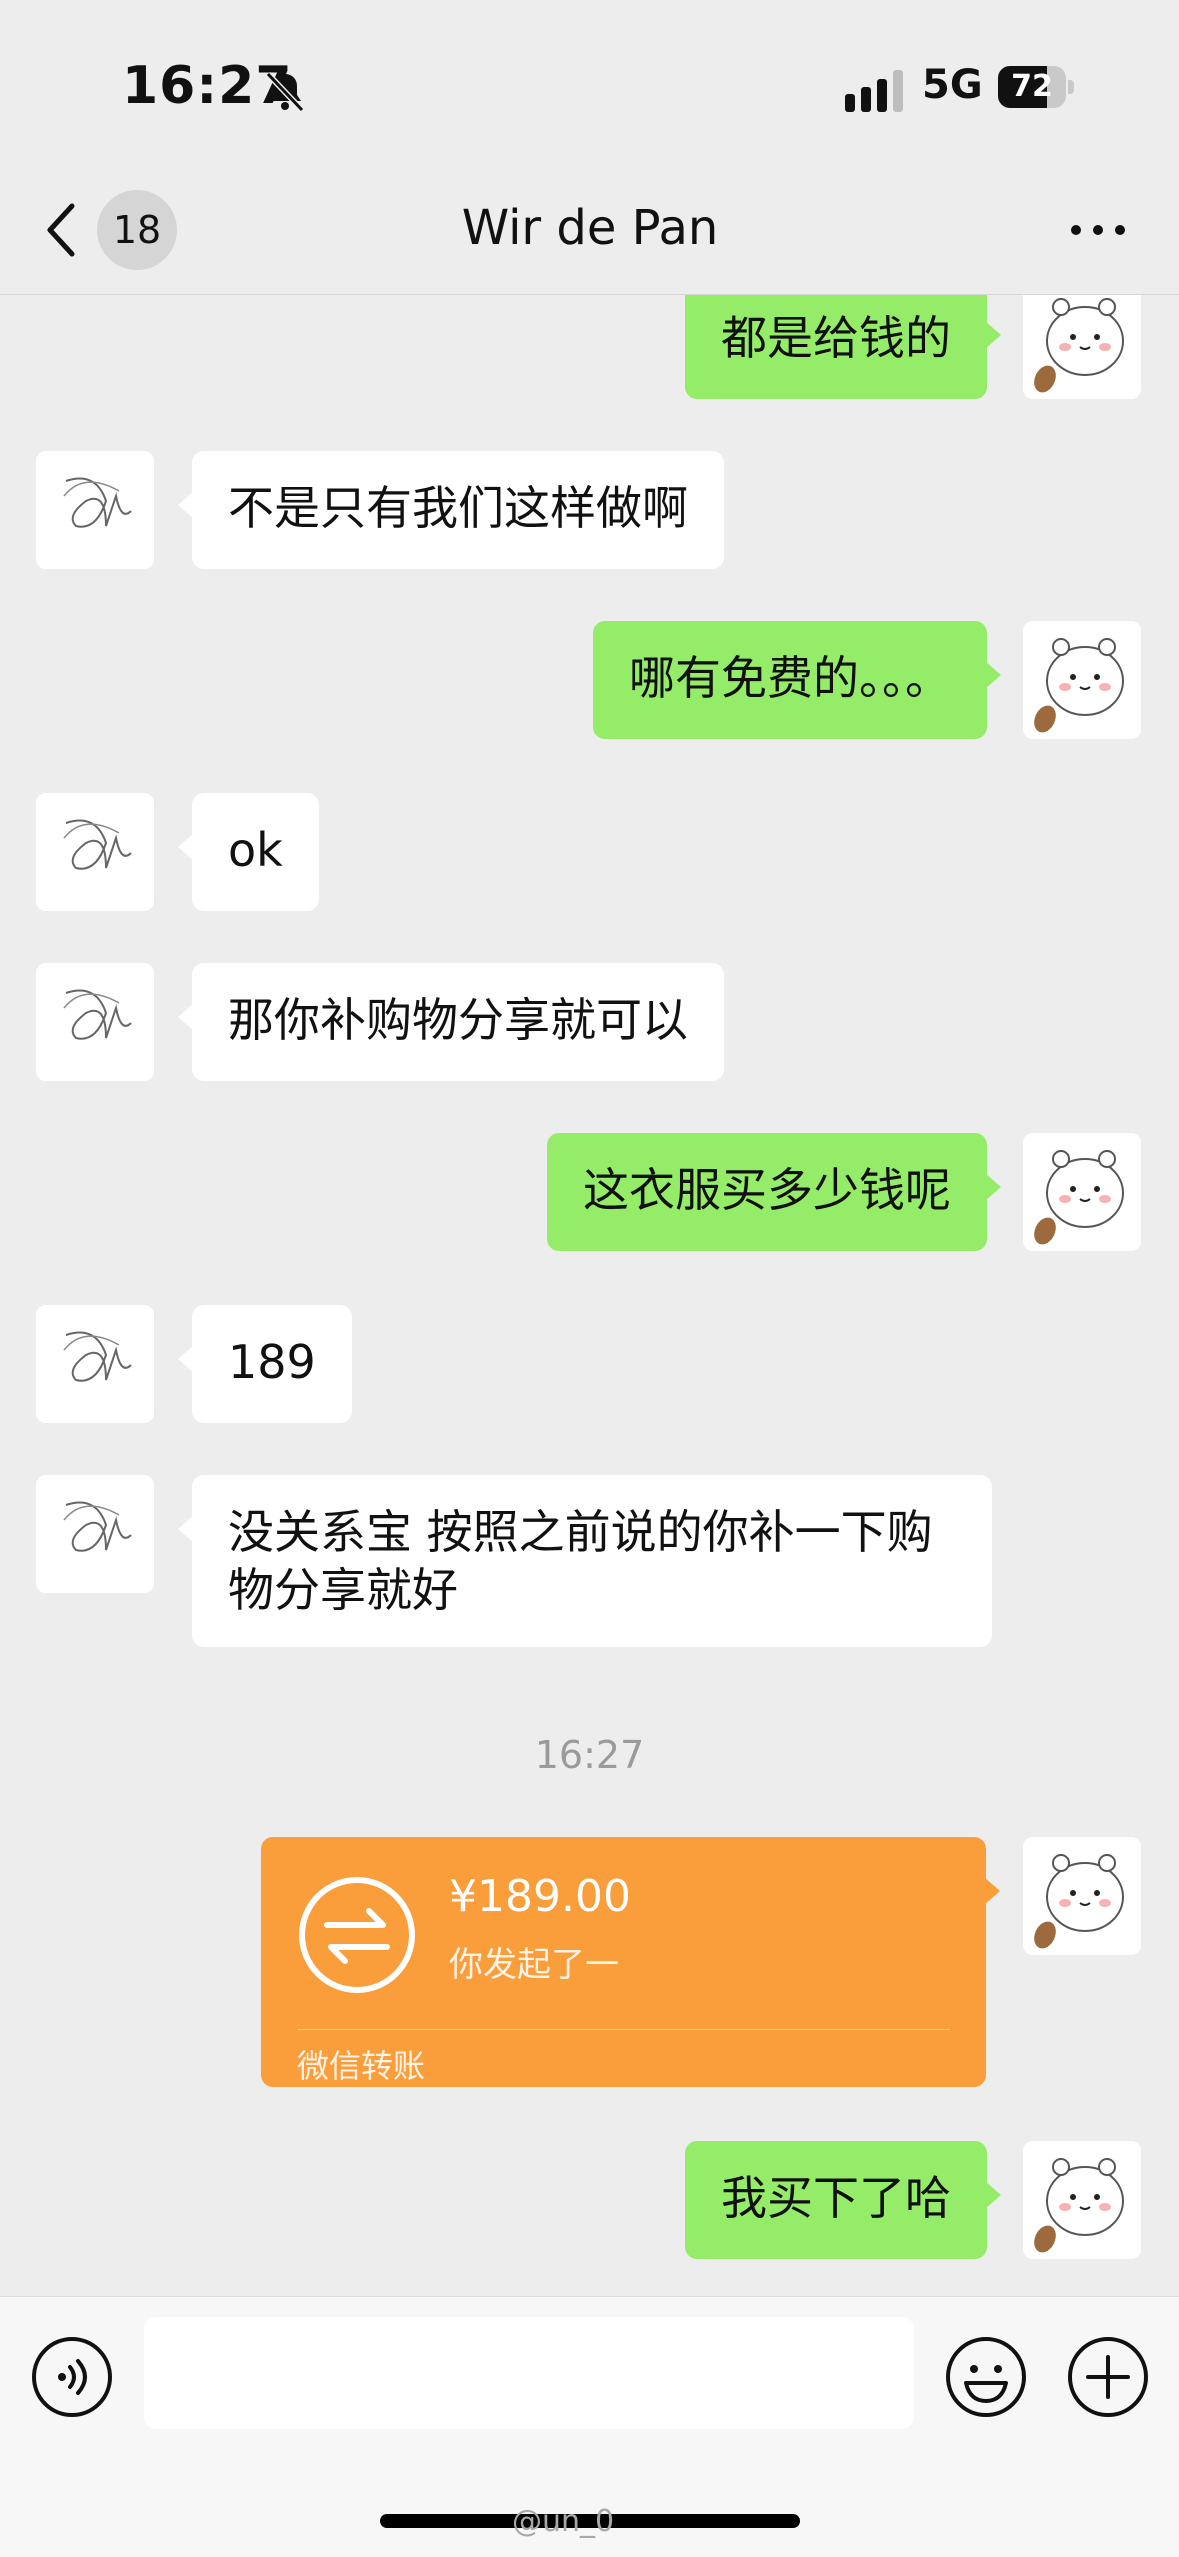  I want to click on message-input, so click(529, 2373).